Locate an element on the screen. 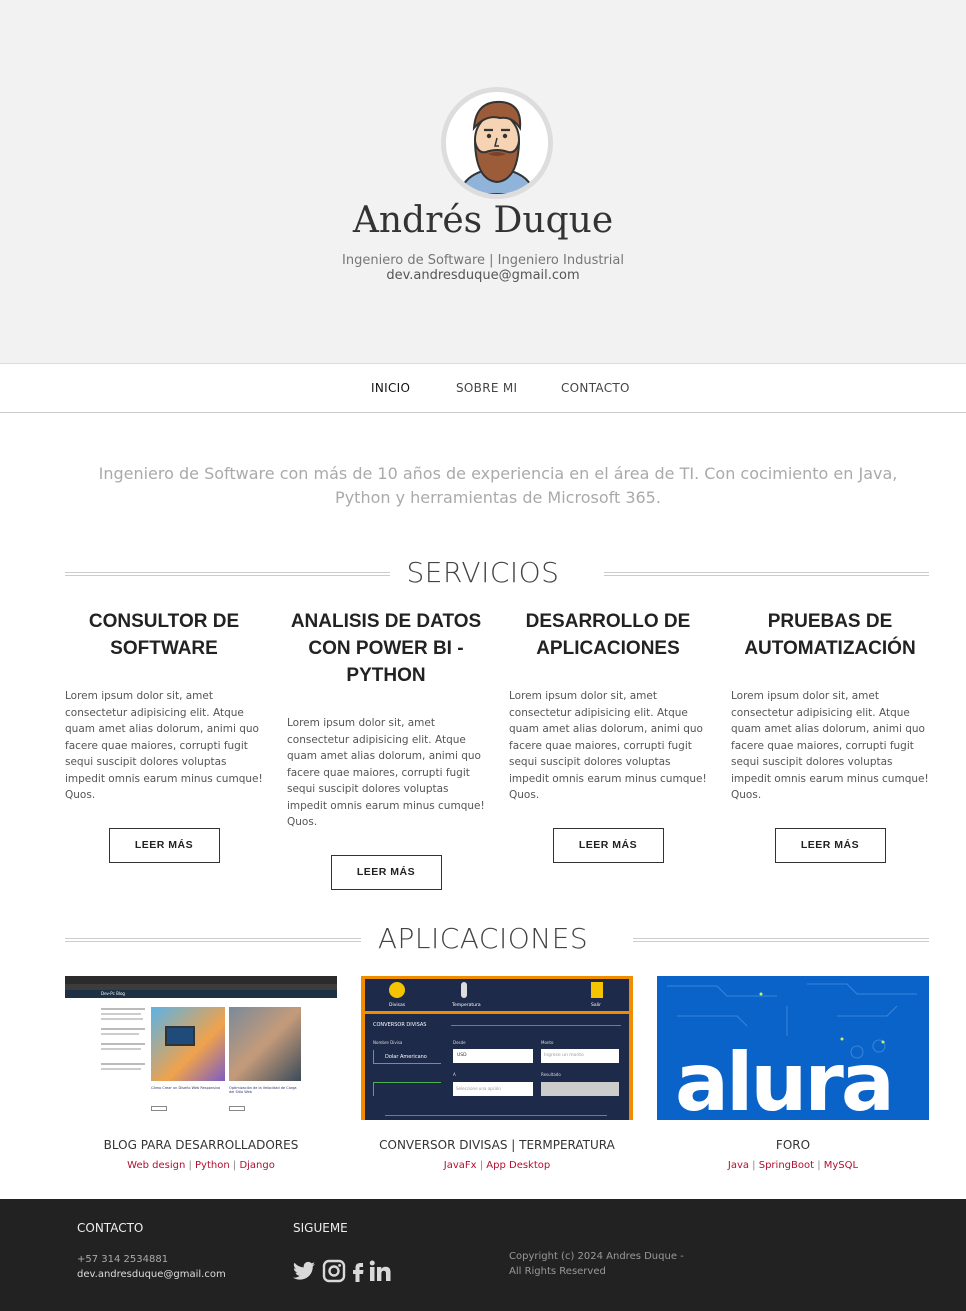  converter-label: A is located at coordinates (454, 1074).